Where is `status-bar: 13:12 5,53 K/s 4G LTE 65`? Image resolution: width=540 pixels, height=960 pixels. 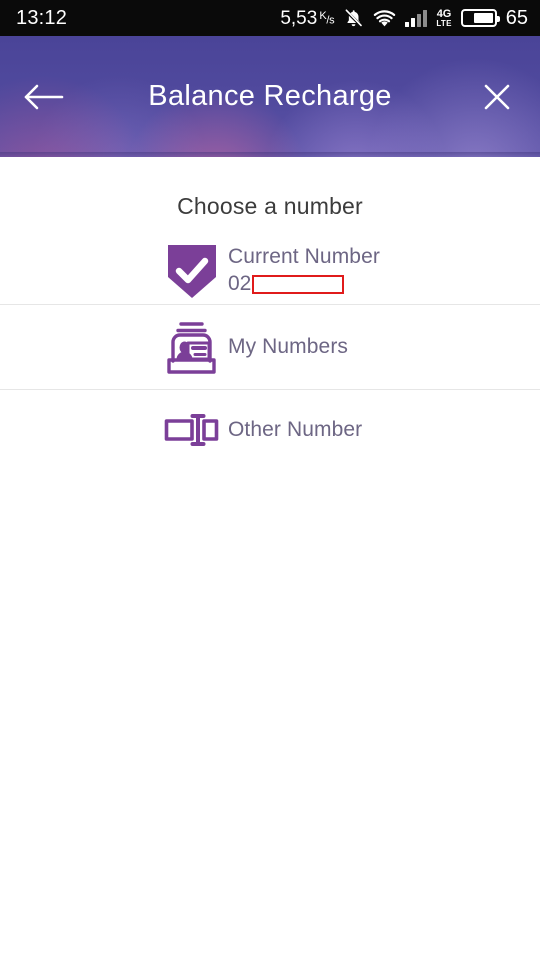 status-bar: 13:12 5,53 K/s 4G LTE 65 is located at coordinates (270, 18).